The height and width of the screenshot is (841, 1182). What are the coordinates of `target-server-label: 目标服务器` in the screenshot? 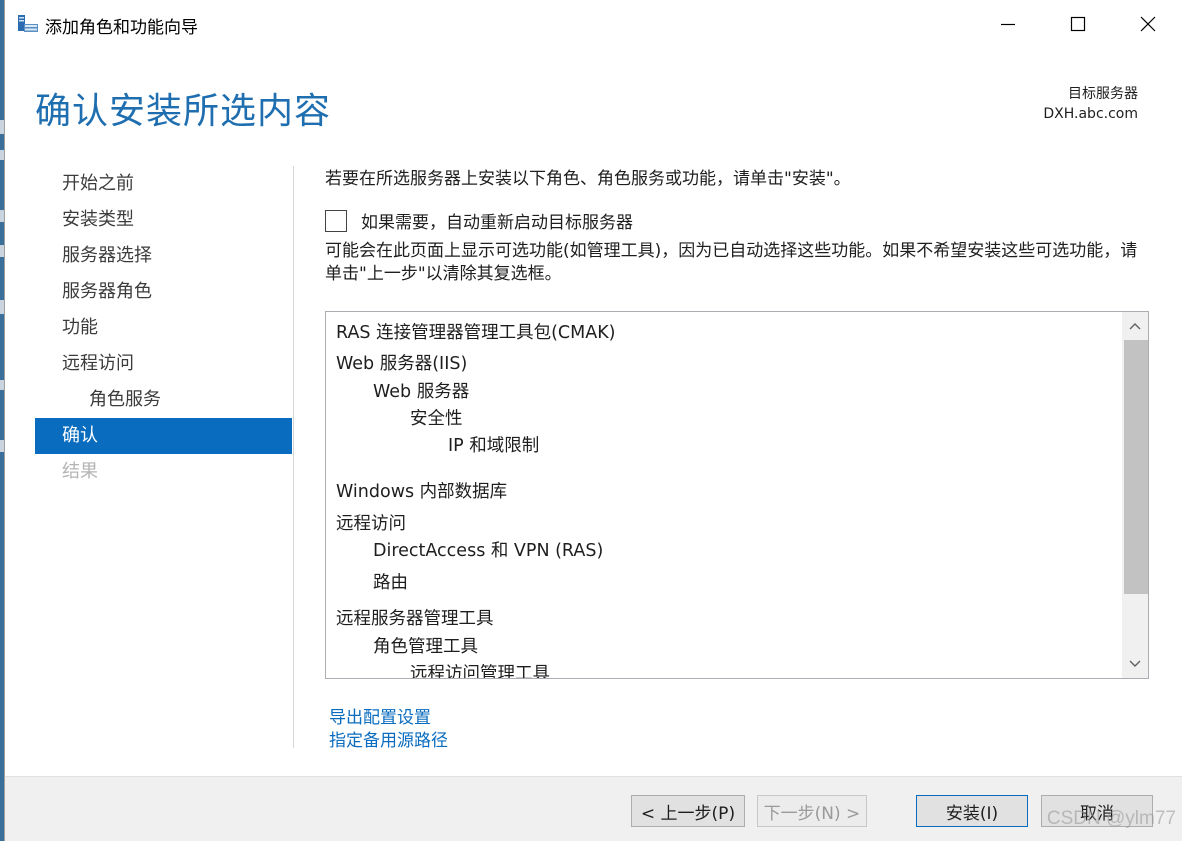 It's located at (1103, 94).